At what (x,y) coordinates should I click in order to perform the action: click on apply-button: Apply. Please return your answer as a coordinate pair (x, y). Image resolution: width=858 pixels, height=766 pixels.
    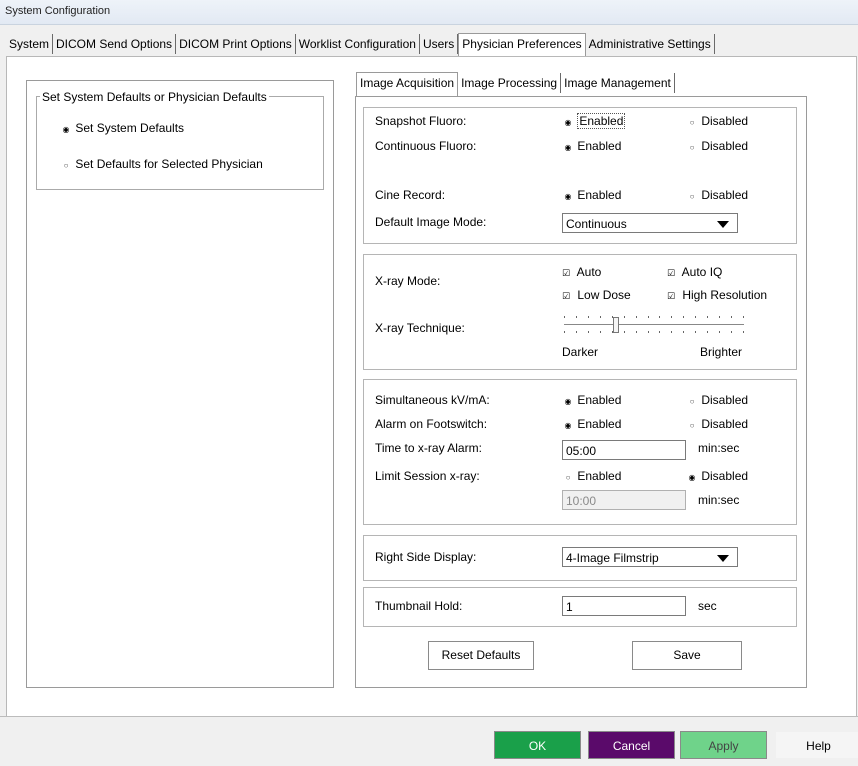
    Looking at the image, I should click on (723, 745).